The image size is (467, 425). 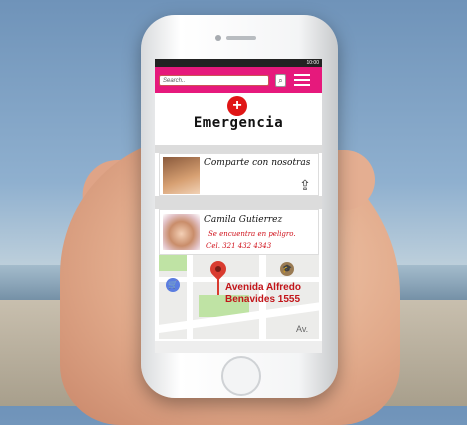 What do you see at coordinates (241, 38) in the screenshot?
I see `speaker-grille` at bounding box center [241, 38].